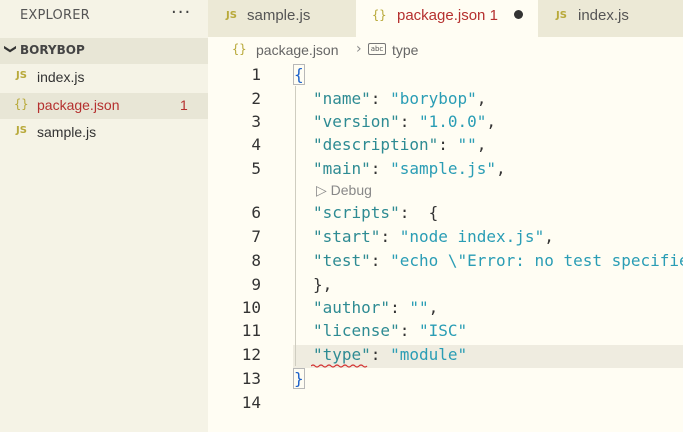 This screenshot has height=432, width=683. I want to click on json-value: "1.0.0", so click(452, 121).